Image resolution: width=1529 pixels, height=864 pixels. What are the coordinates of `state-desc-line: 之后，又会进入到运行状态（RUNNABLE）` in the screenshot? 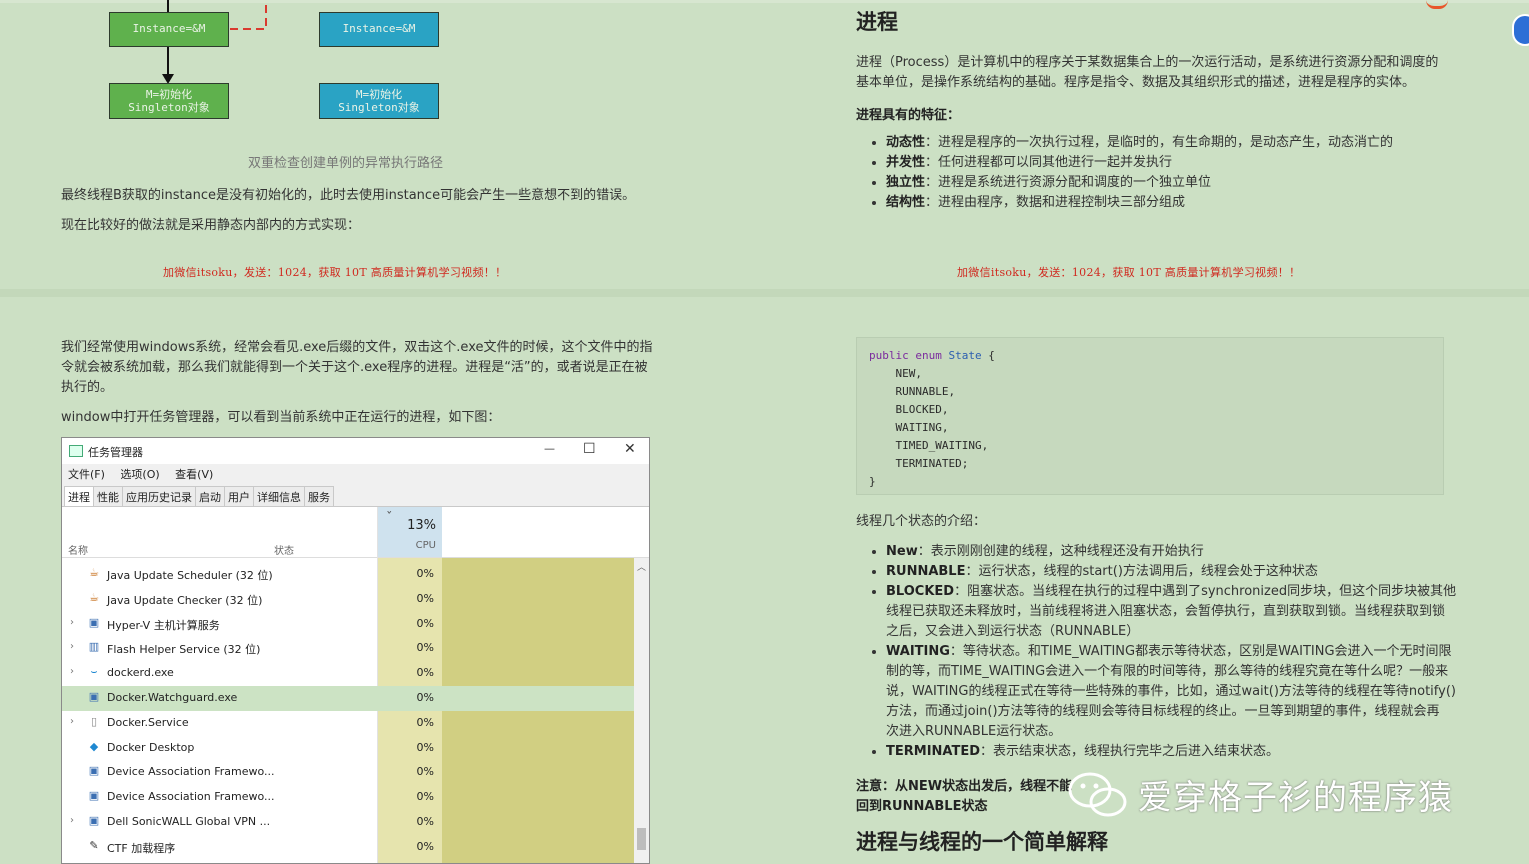 It's located at (1013, 631).